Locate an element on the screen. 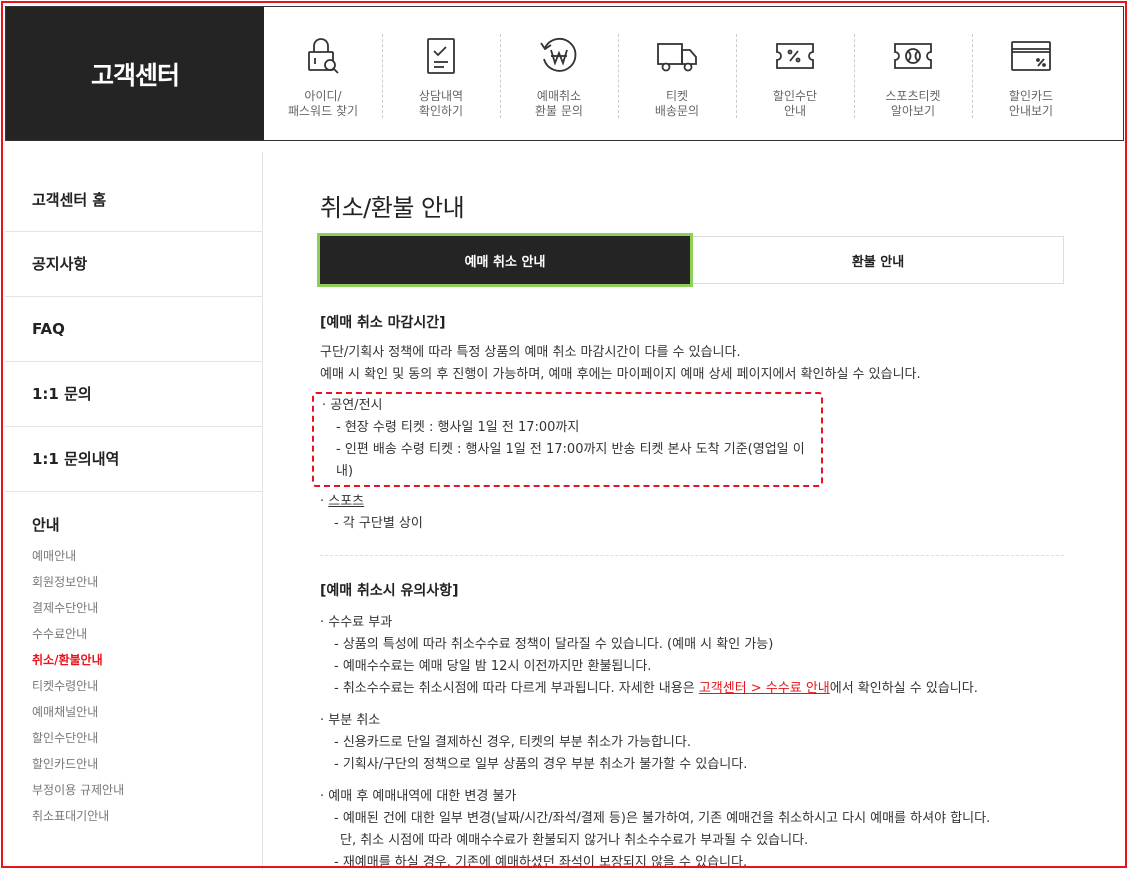  sidebar-sub-channel: 예매채널안내 is located at coordinates (147, 712).